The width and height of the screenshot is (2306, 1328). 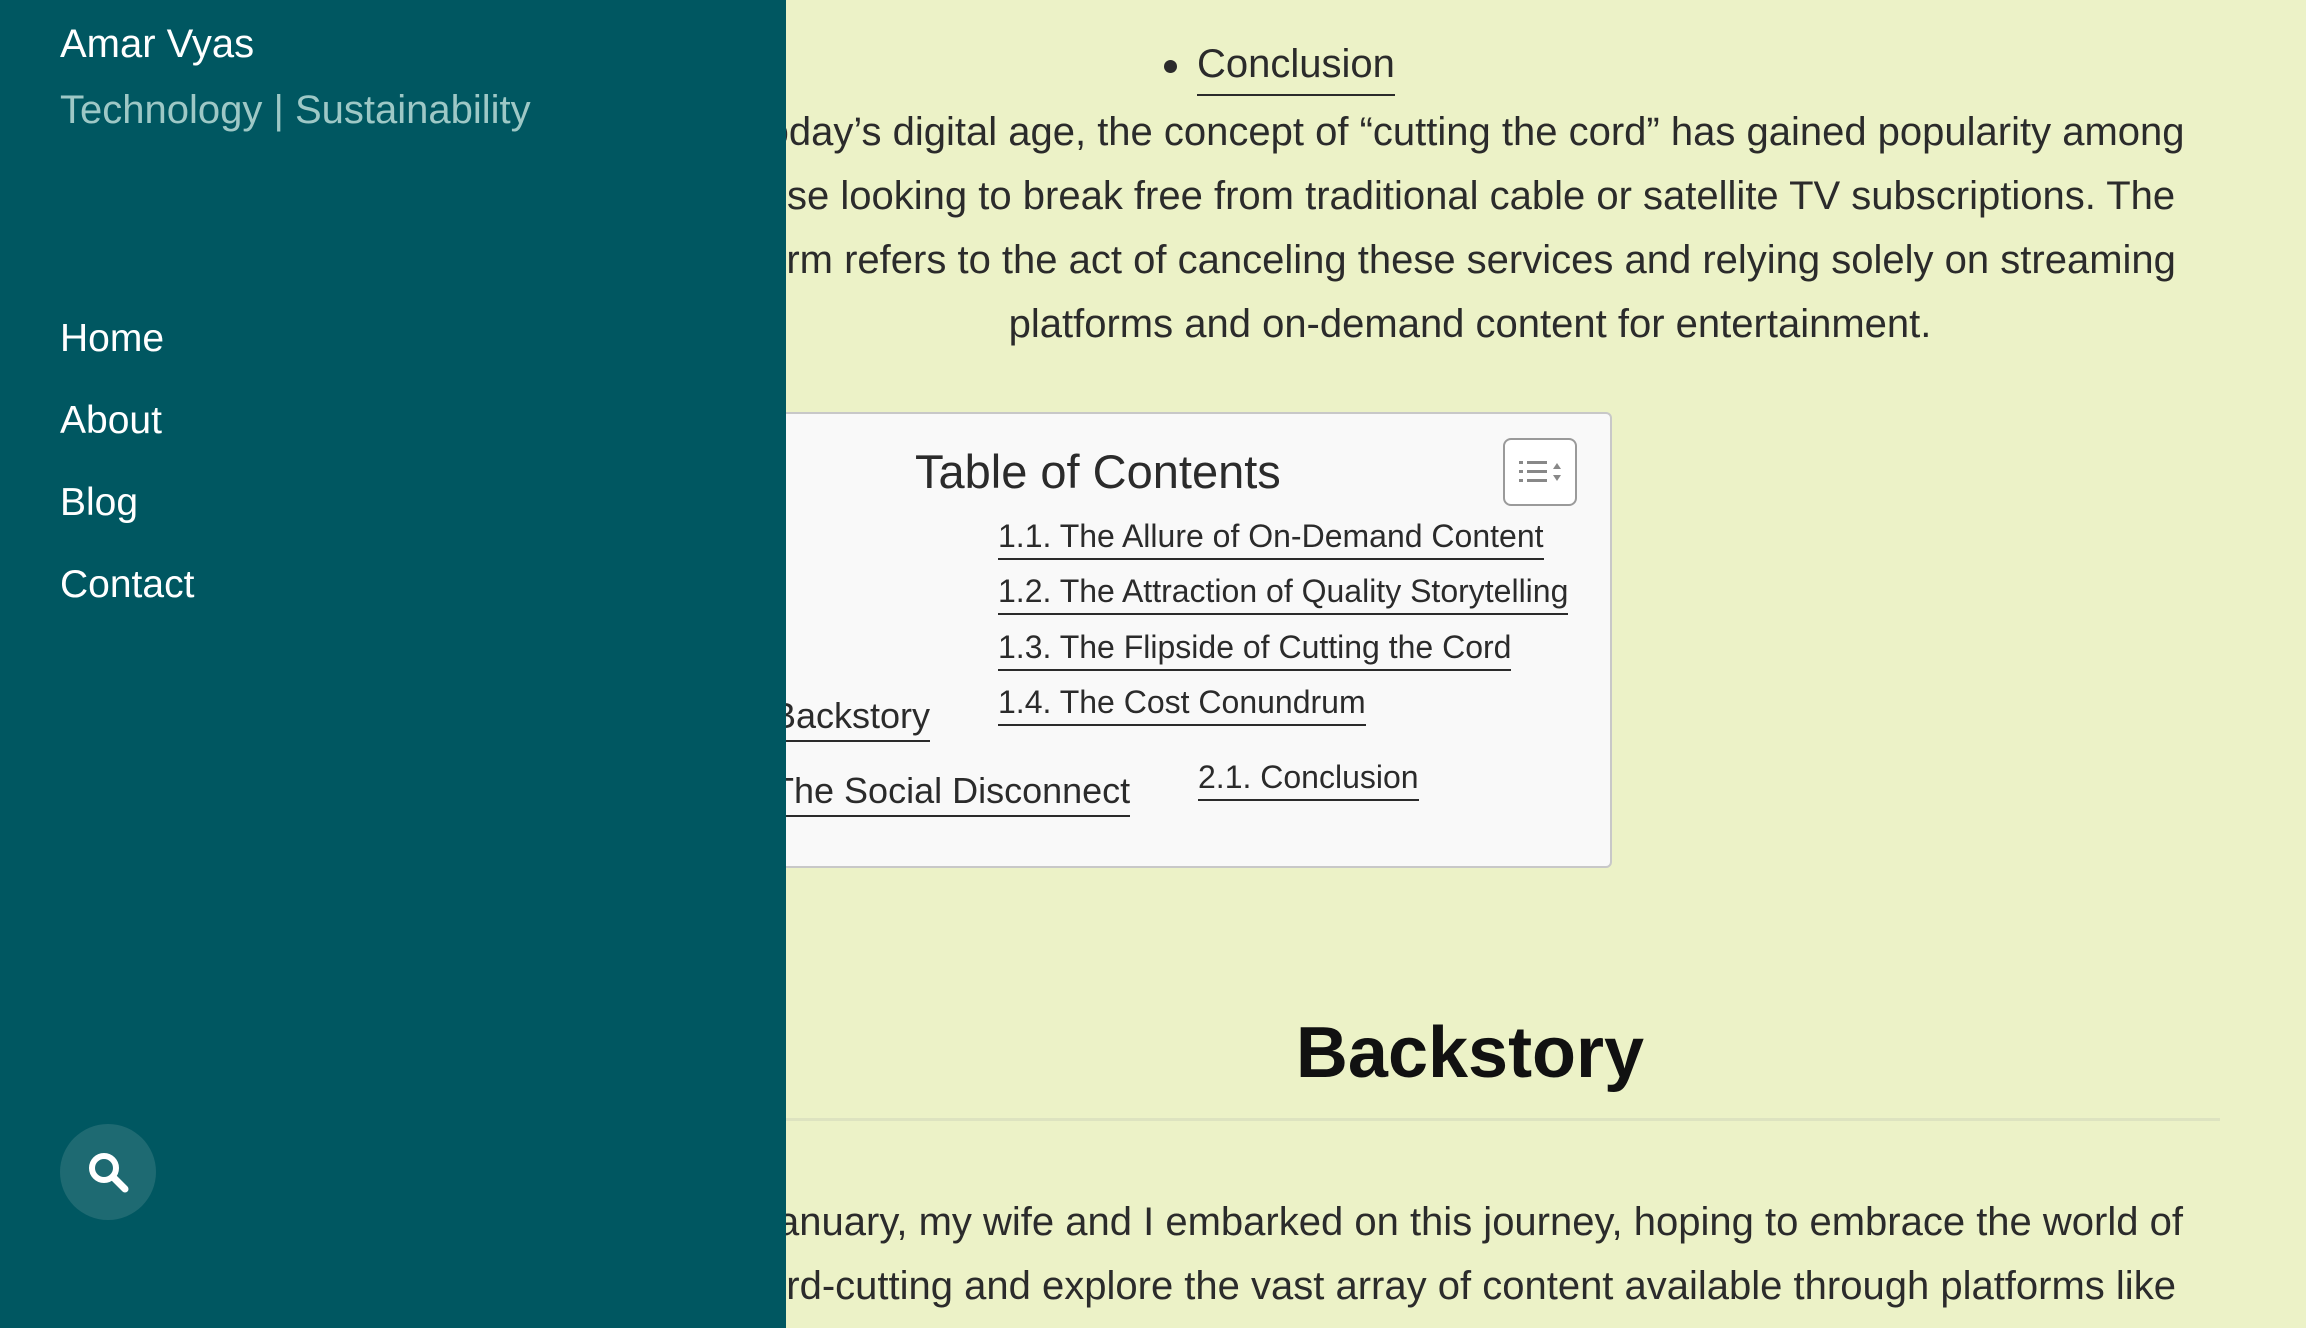 I want to click on heading-divider, so click(x=1470, y=1119).